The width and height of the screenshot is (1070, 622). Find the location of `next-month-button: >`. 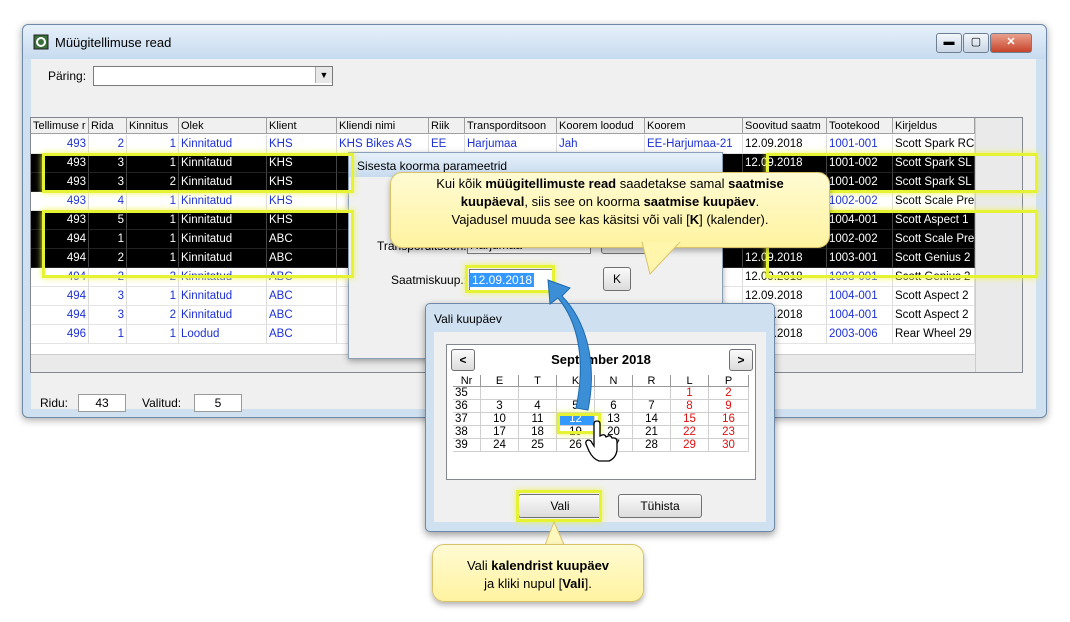

next-month-button: > is located at coordinates (741, 360).